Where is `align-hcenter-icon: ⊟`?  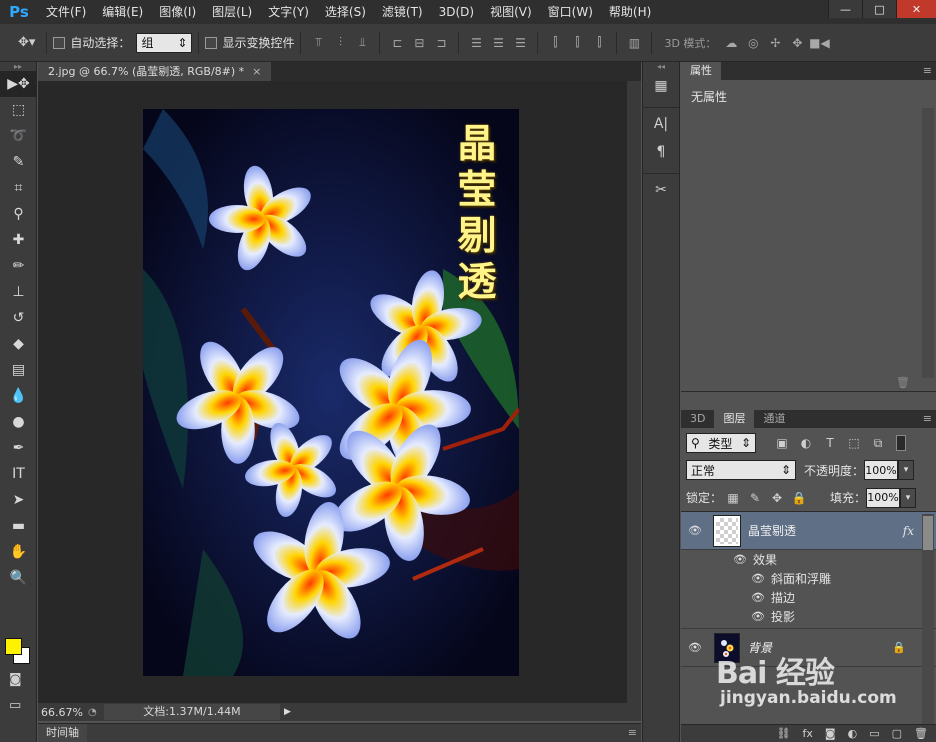
align-hcenter-icon: ⊟ is located at coordinates (419, 43).